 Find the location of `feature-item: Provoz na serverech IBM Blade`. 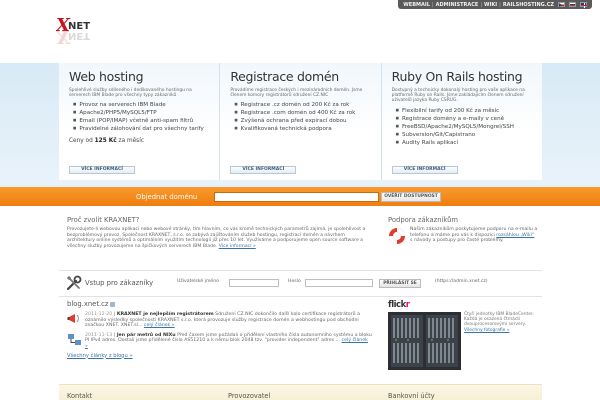

feature-item: Provoz na serverech IBM Blade is located at coordinates (141, 105).